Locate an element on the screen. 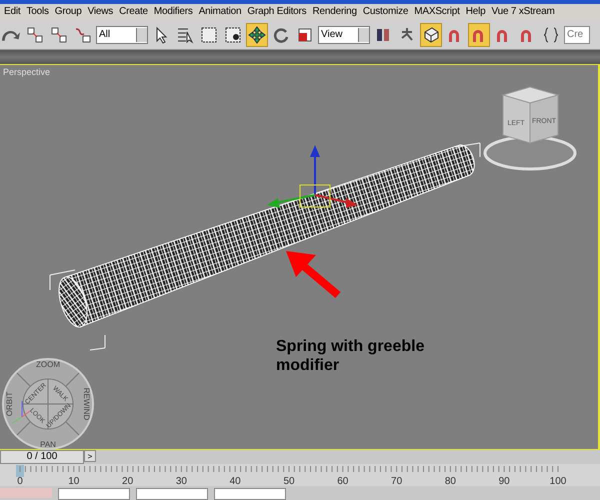 The height and width of the screenshot is (500, 600). frame-number: 30 is located at coordinates (181, 481).